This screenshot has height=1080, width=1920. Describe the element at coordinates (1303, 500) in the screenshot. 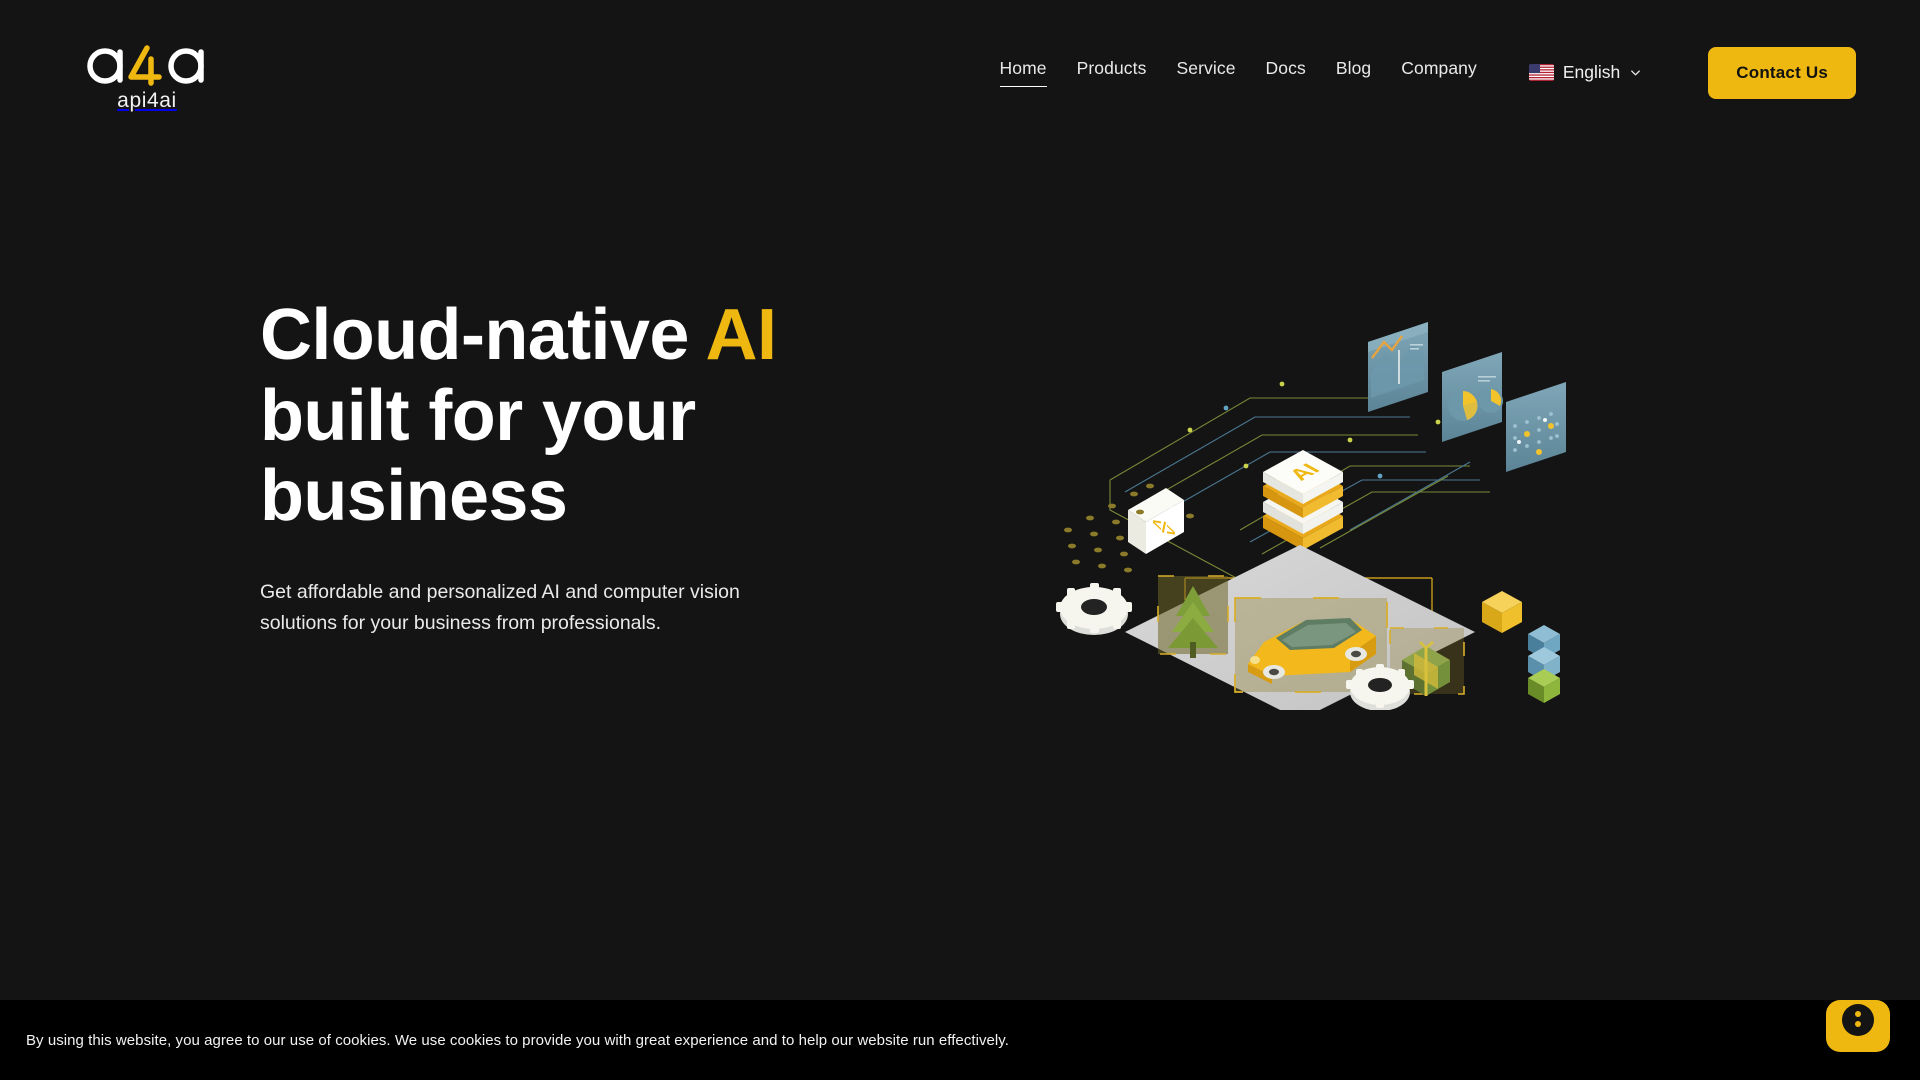

I see `ai-cube: AI` at that location.